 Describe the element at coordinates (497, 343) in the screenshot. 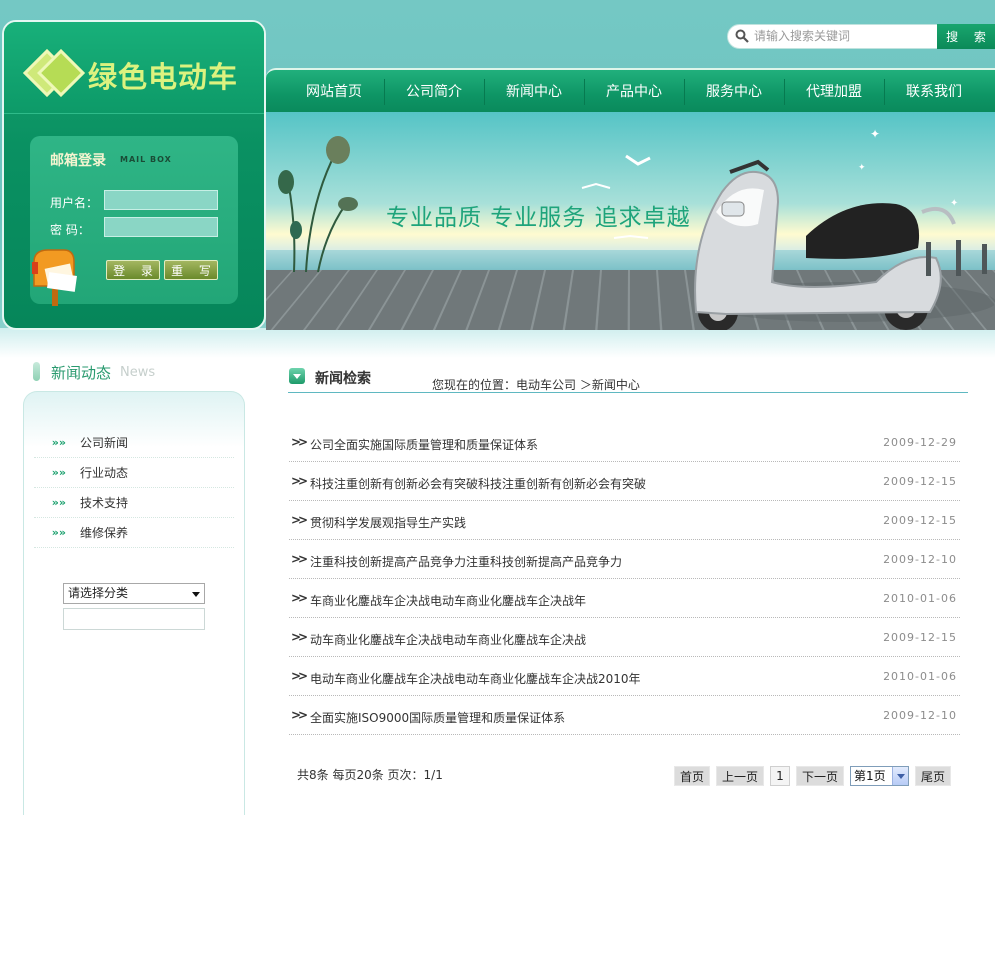

I see `header-fade` at that location.